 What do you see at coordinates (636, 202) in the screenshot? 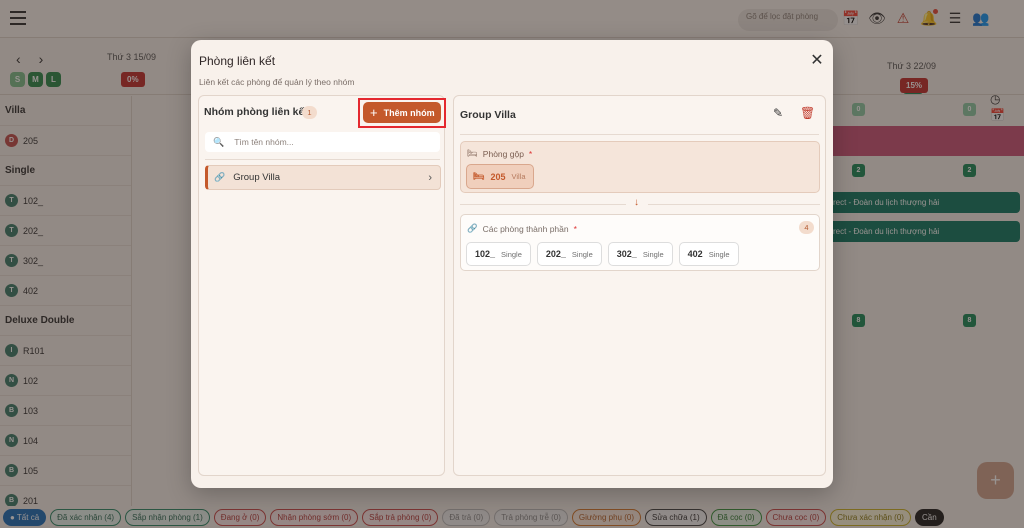
I see `arrow-down-icon: ↓` at bounding box center [636, 202].